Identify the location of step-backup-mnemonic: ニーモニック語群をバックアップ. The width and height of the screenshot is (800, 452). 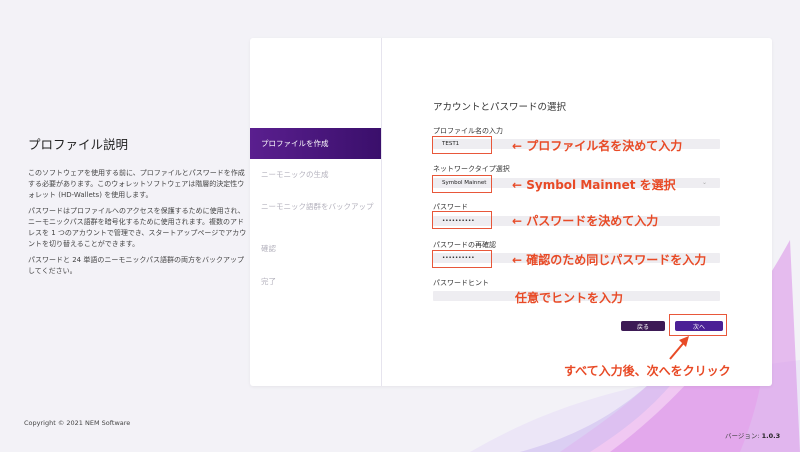
(315, 206).